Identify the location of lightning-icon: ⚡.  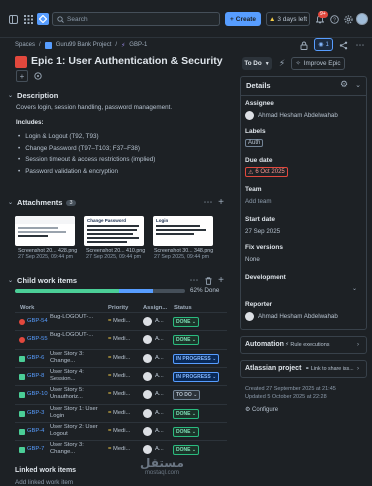
(282, 63).